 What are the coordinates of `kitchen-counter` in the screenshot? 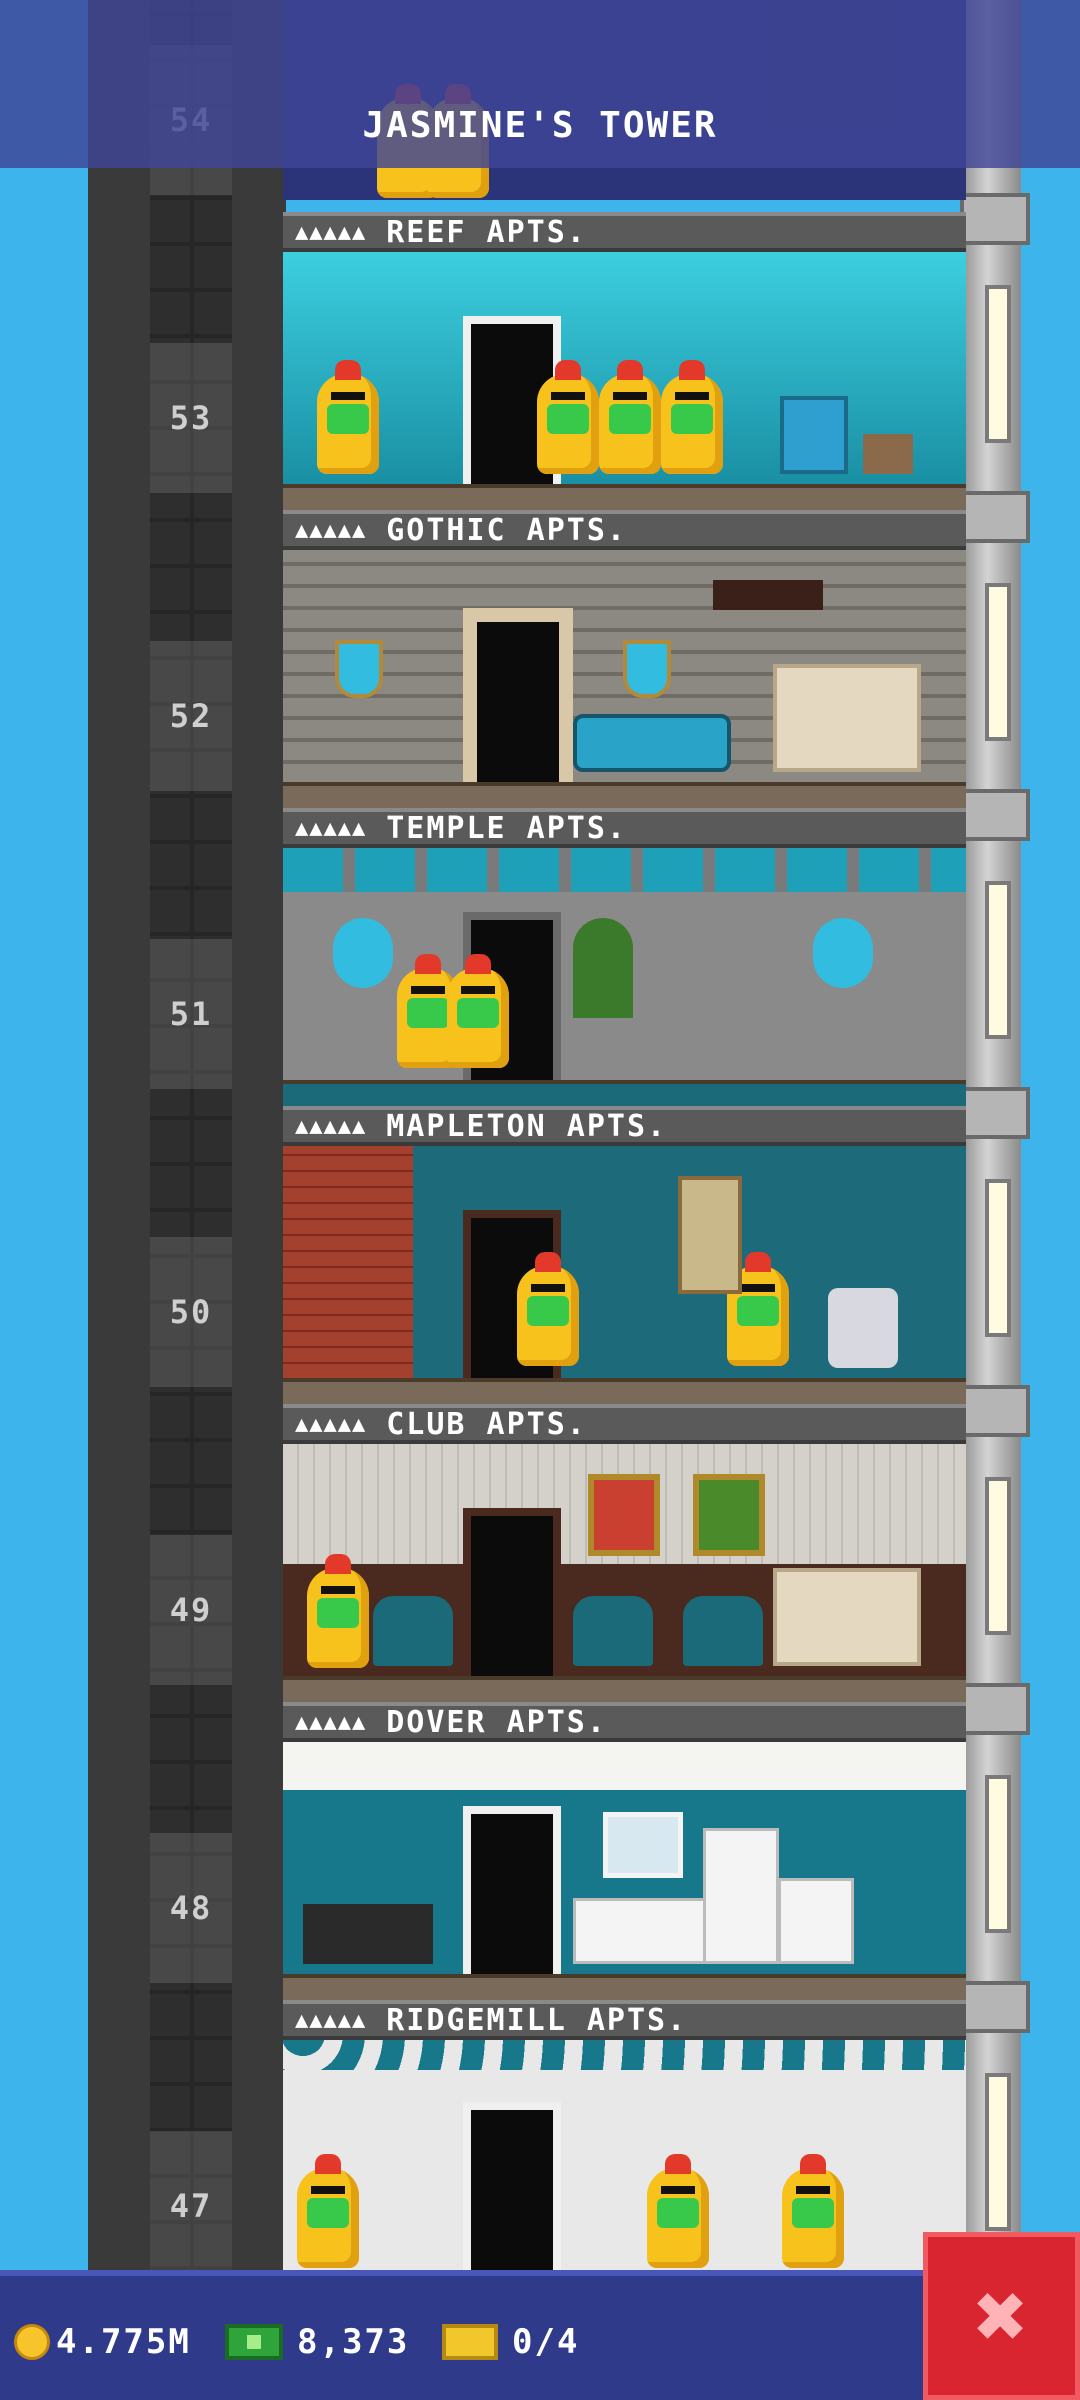 It's located at (641, 1931).